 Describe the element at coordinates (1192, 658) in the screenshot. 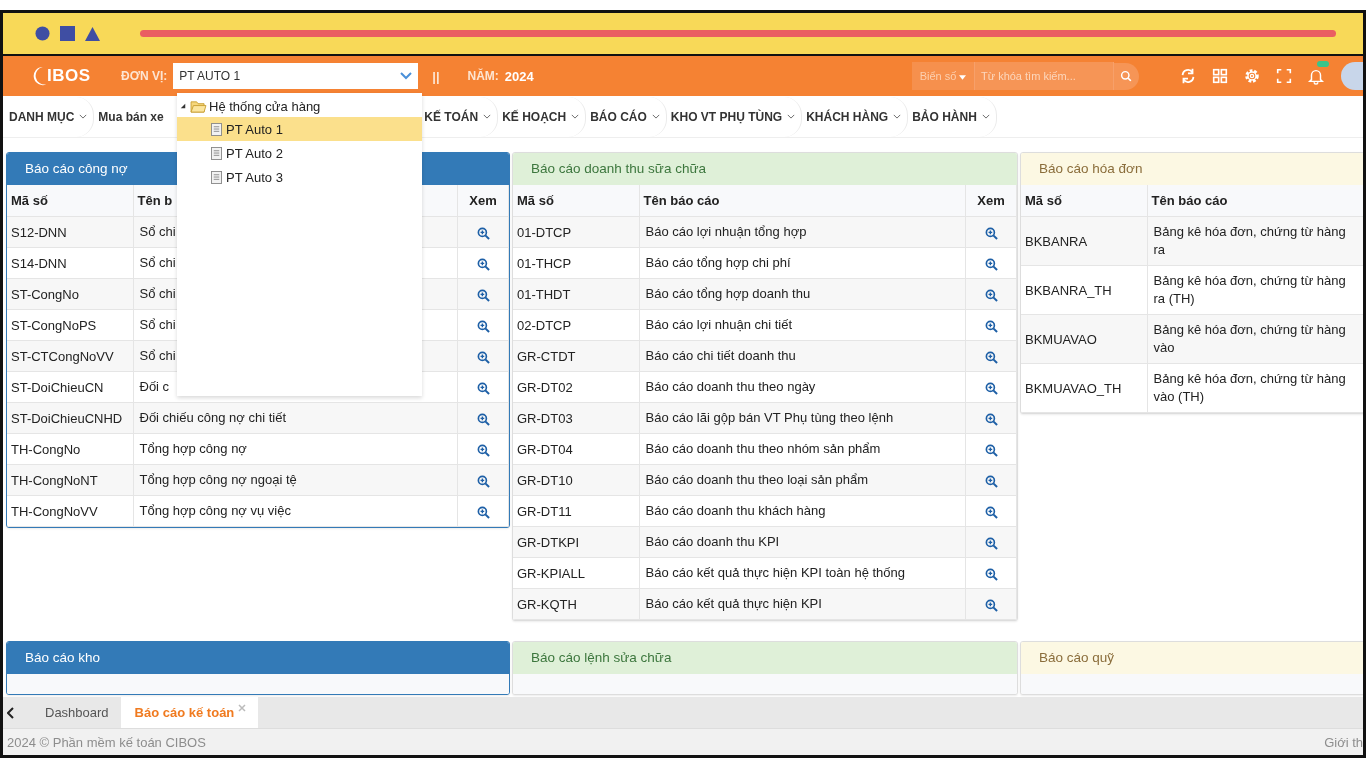

I see `panel-title: Báo cáo quỹ` at that location.